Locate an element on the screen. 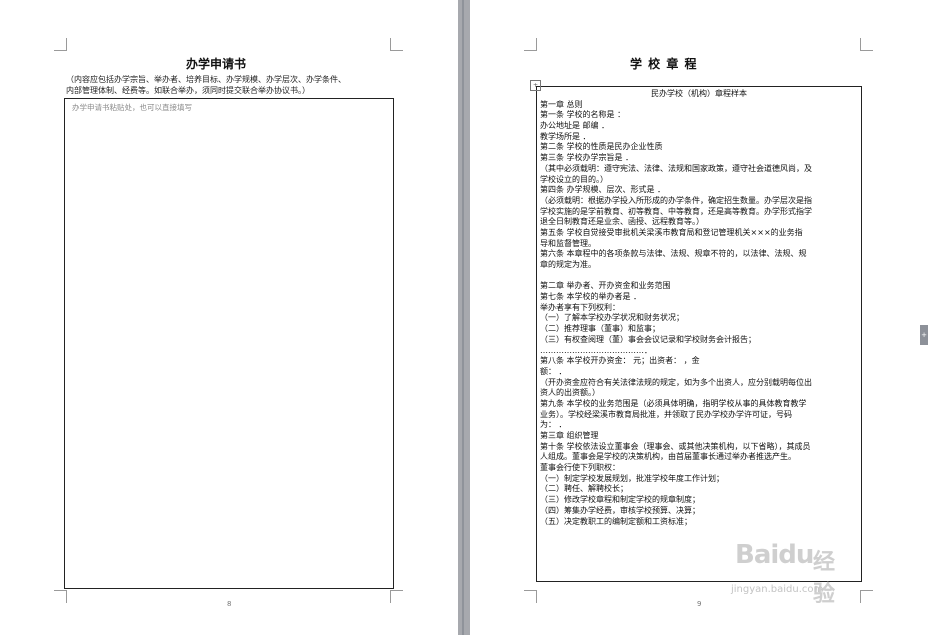 This screenshot has height=635, width=928. charter-line: …………………………………． is located at coordinates (596, 350).